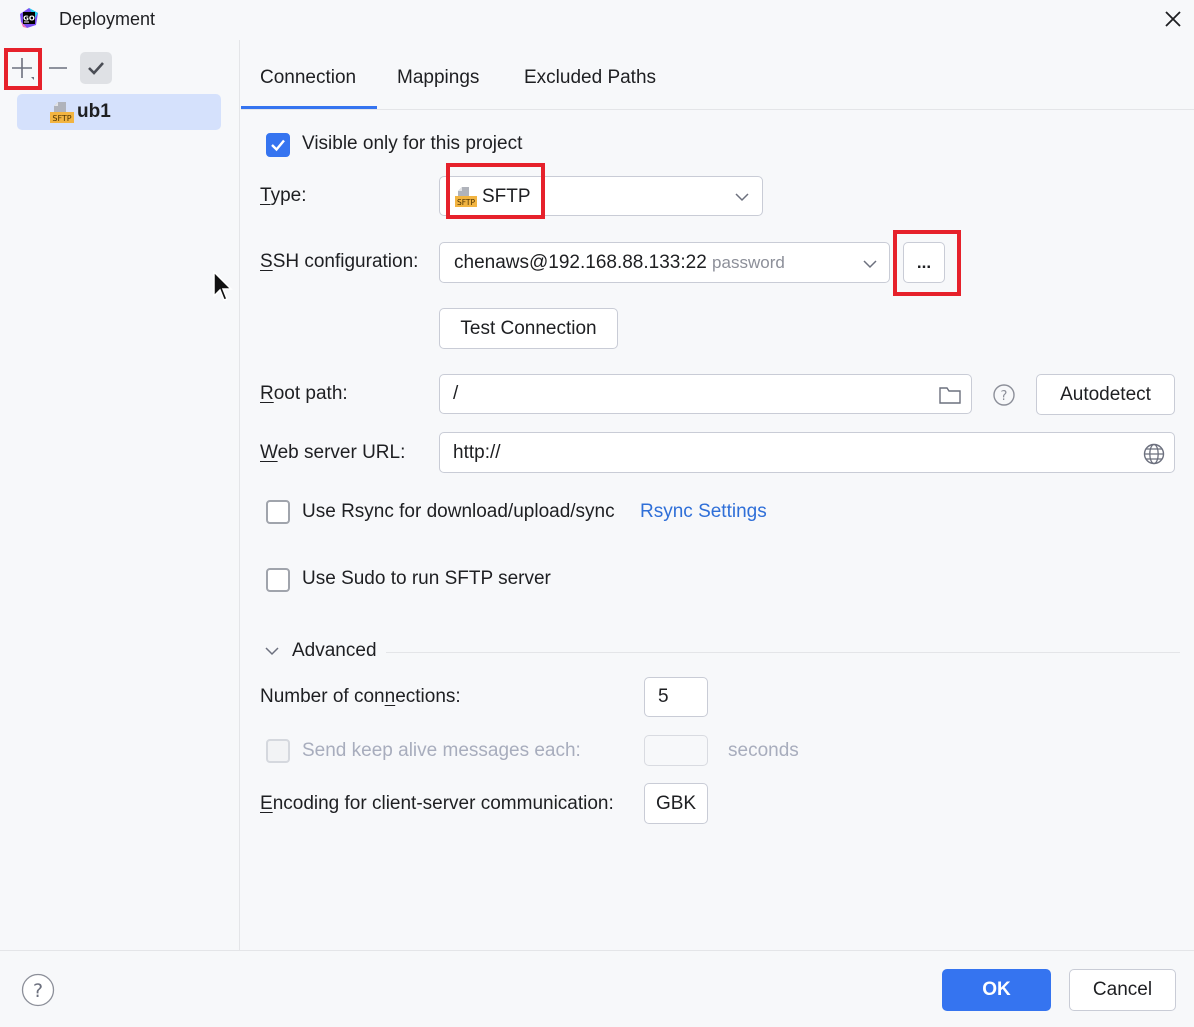 This screenshot has height=1027, width=1194. I want to click on advanced-separator, so click(783, 652).